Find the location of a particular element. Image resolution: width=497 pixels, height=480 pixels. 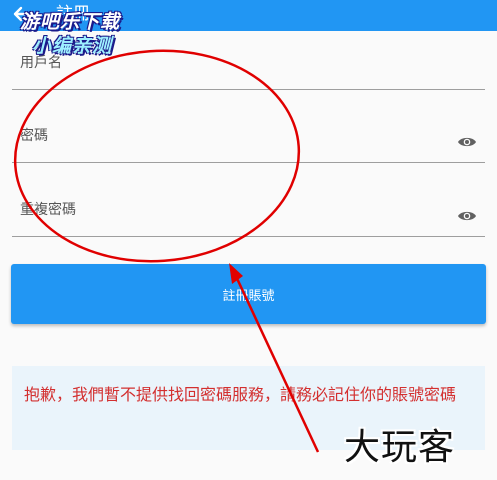

watermark-bottom: 大玩客 is located at coordinates (400, 447).